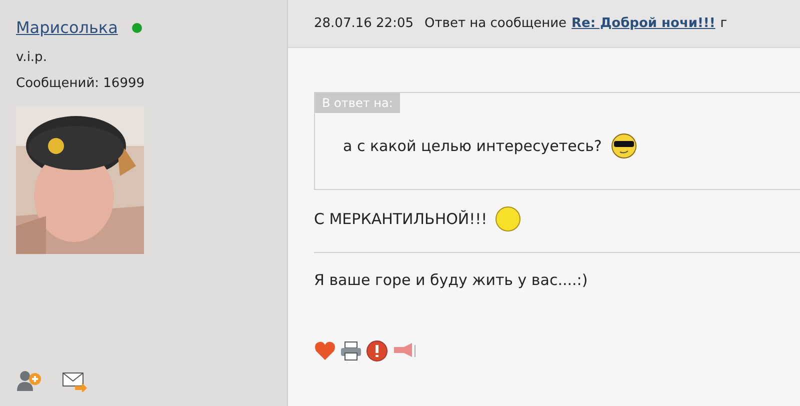 The height and width of the screenshot is (406, 800). What do you see at coordinates (364, 23) in the screenshot?
I see `post-date: 28.07.16 22:05` at bounding box center [364, 23].